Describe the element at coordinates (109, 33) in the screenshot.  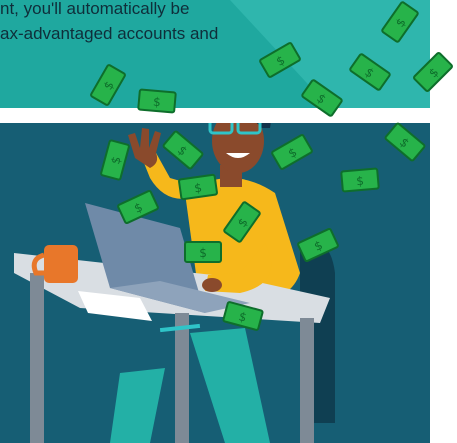
I see `banner-text-line-2: ax-advantaged accounts and` at that location.